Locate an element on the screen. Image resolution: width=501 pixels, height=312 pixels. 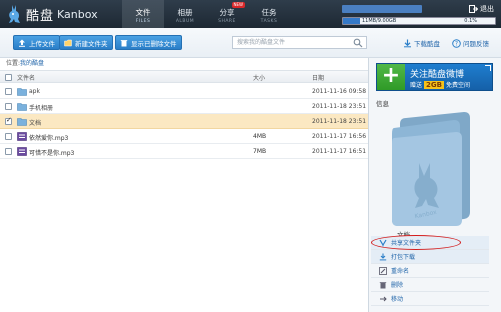
search-input is located at coordinates (293, 42).